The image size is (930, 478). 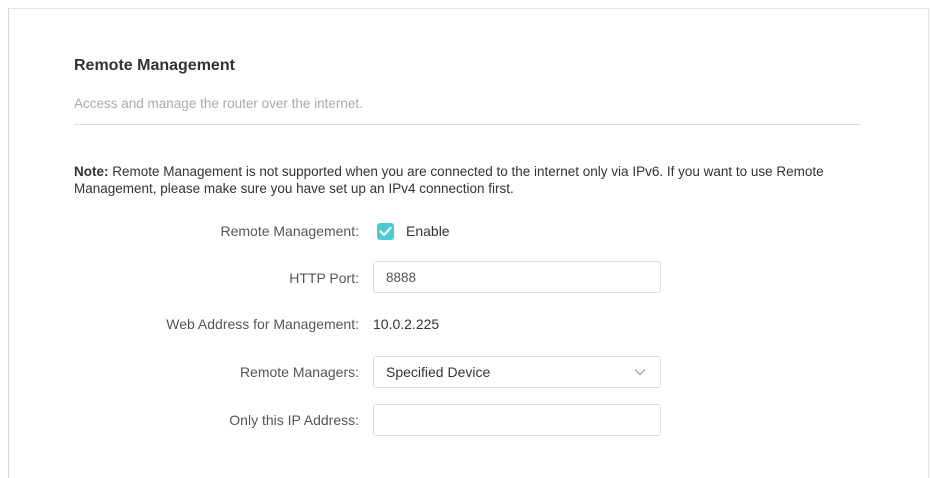 What do you see at coordinates (517, 277) in the screenshot?
I see `http-port-input` at bounding box center [517, 277].